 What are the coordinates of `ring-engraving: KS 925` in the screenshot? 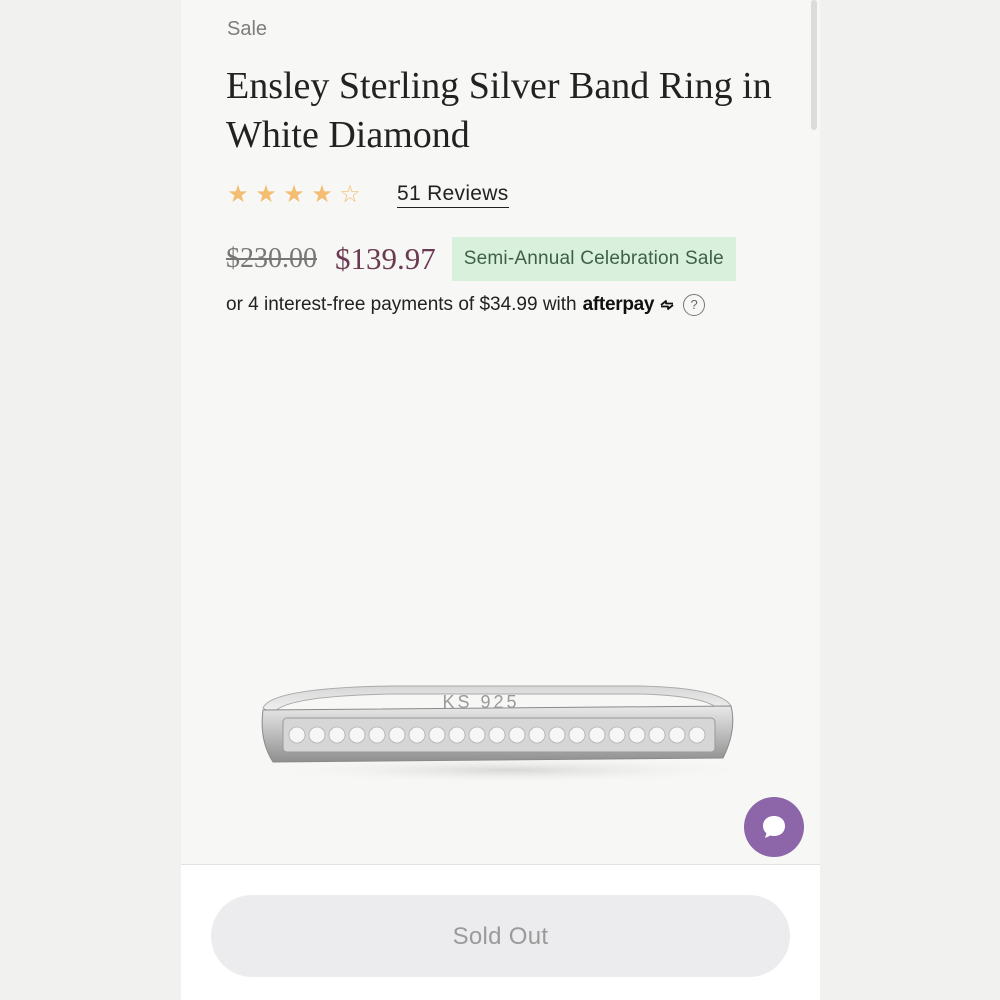 It's located at (480, 702).